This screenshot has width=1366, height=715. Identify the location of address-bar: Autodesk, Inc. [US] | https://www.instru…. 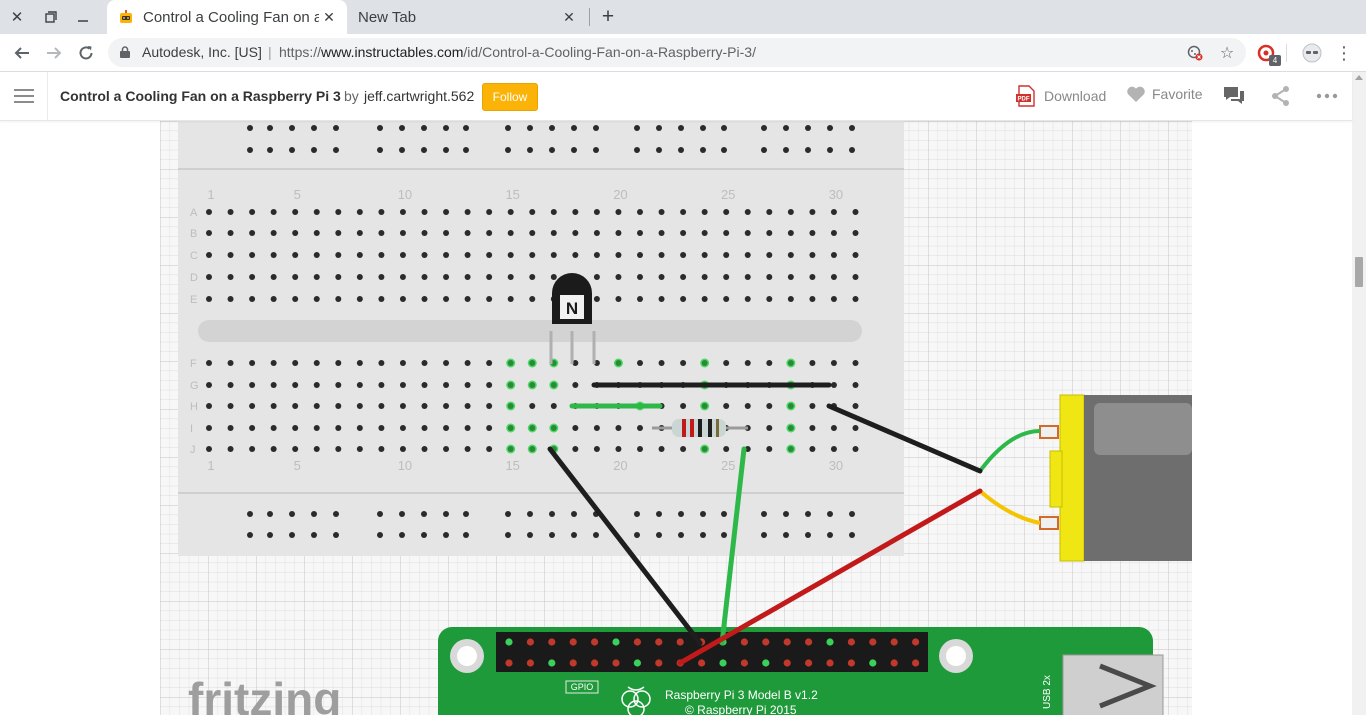
(677, 52).